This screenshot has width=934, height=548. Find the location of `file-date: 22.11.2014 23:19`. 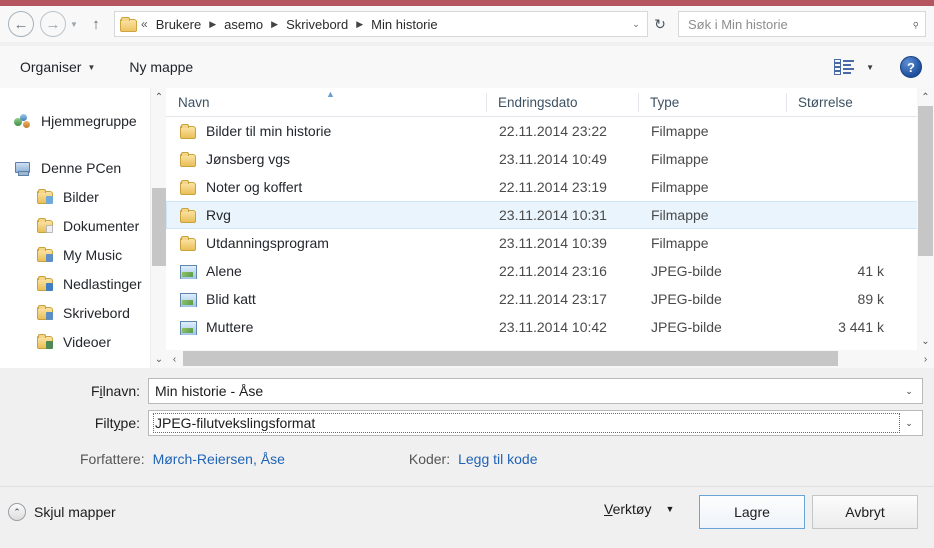

file-date: 22.11.2014 23:19 is located at coordinates (553, 187).